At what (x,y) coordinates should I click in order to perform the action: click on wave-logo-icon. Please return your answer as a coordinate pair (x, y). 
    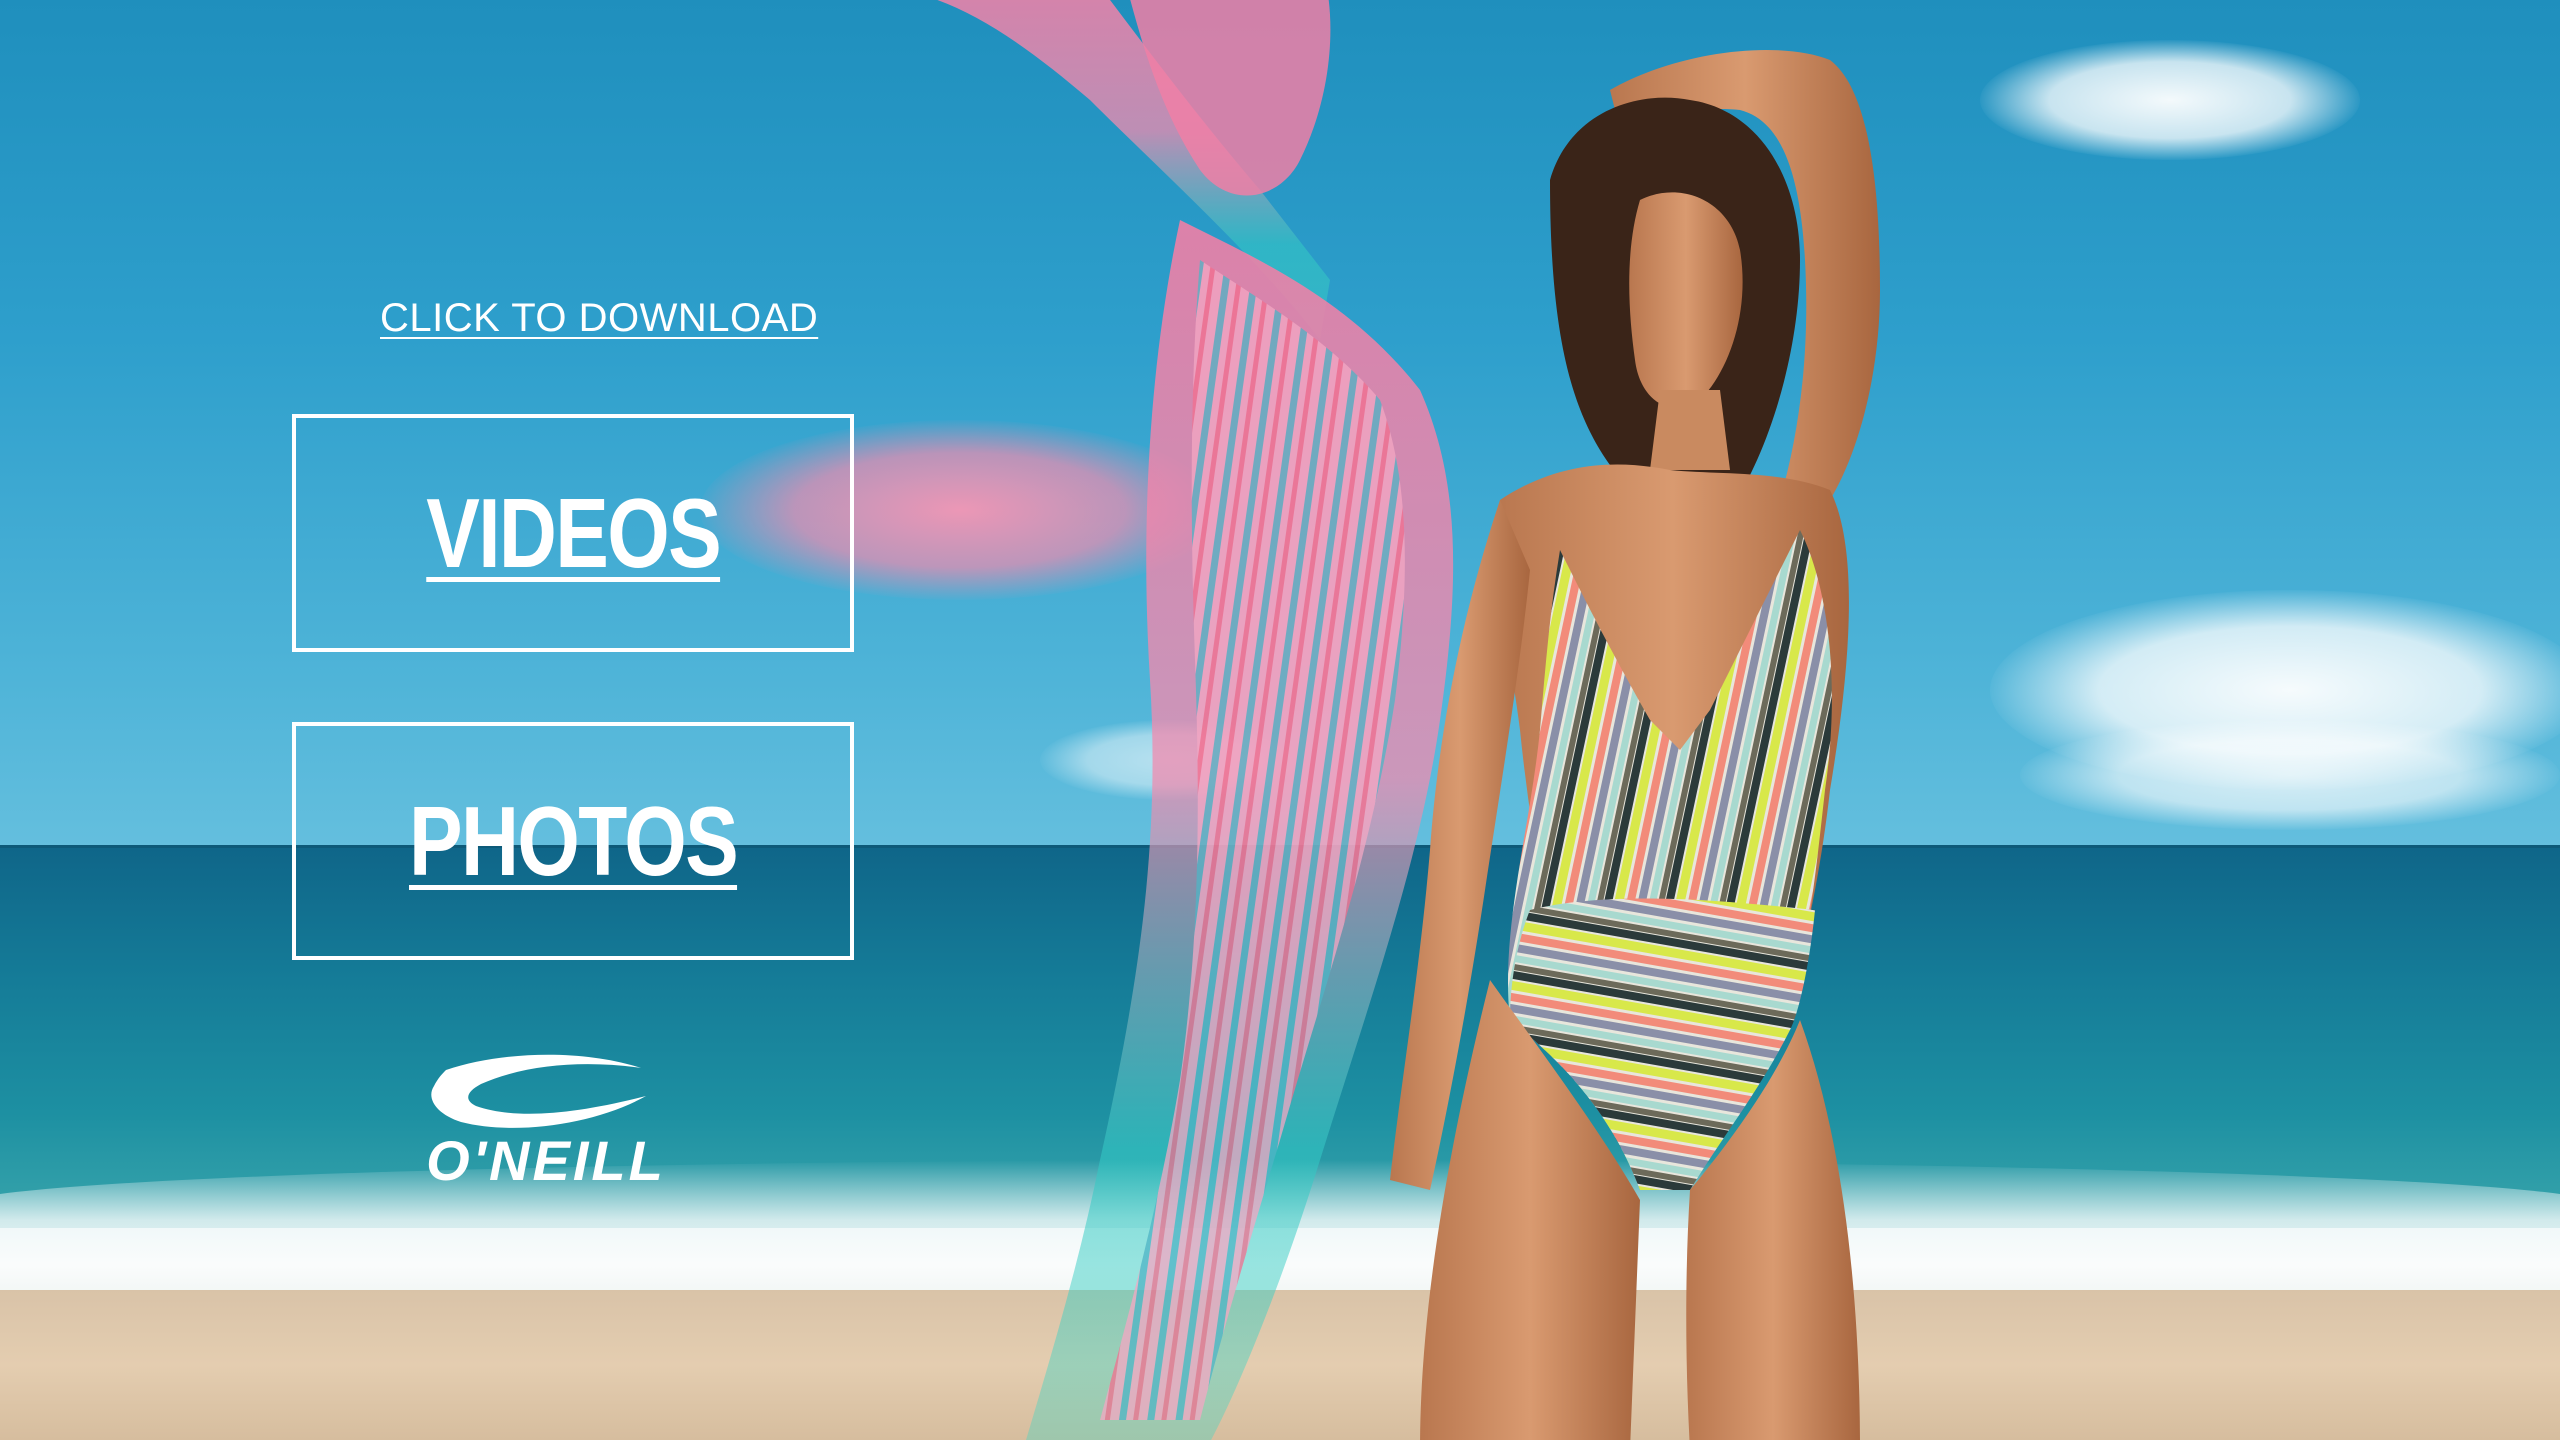
    Looking at the image, I should click on (538, 1091).